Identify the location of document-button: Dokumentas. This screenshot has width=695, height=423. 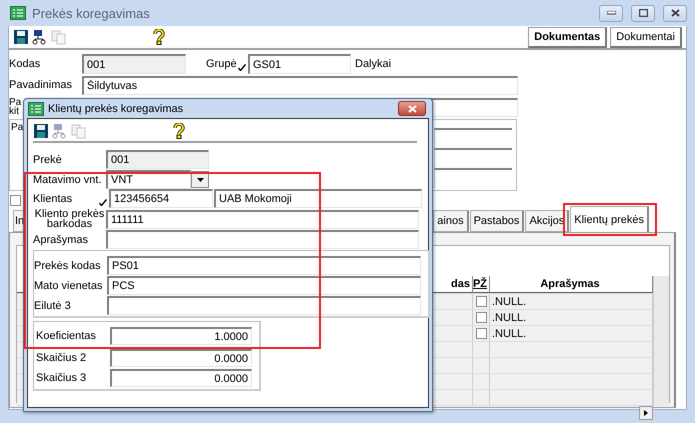
(568, 37).